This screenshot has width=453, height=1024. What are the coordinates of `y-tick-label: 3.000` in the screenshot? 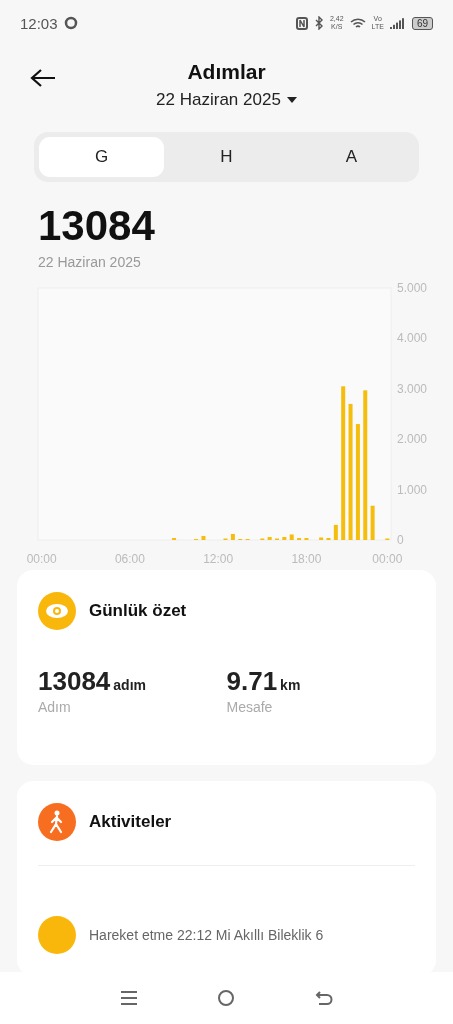 It's located at (412, 388).